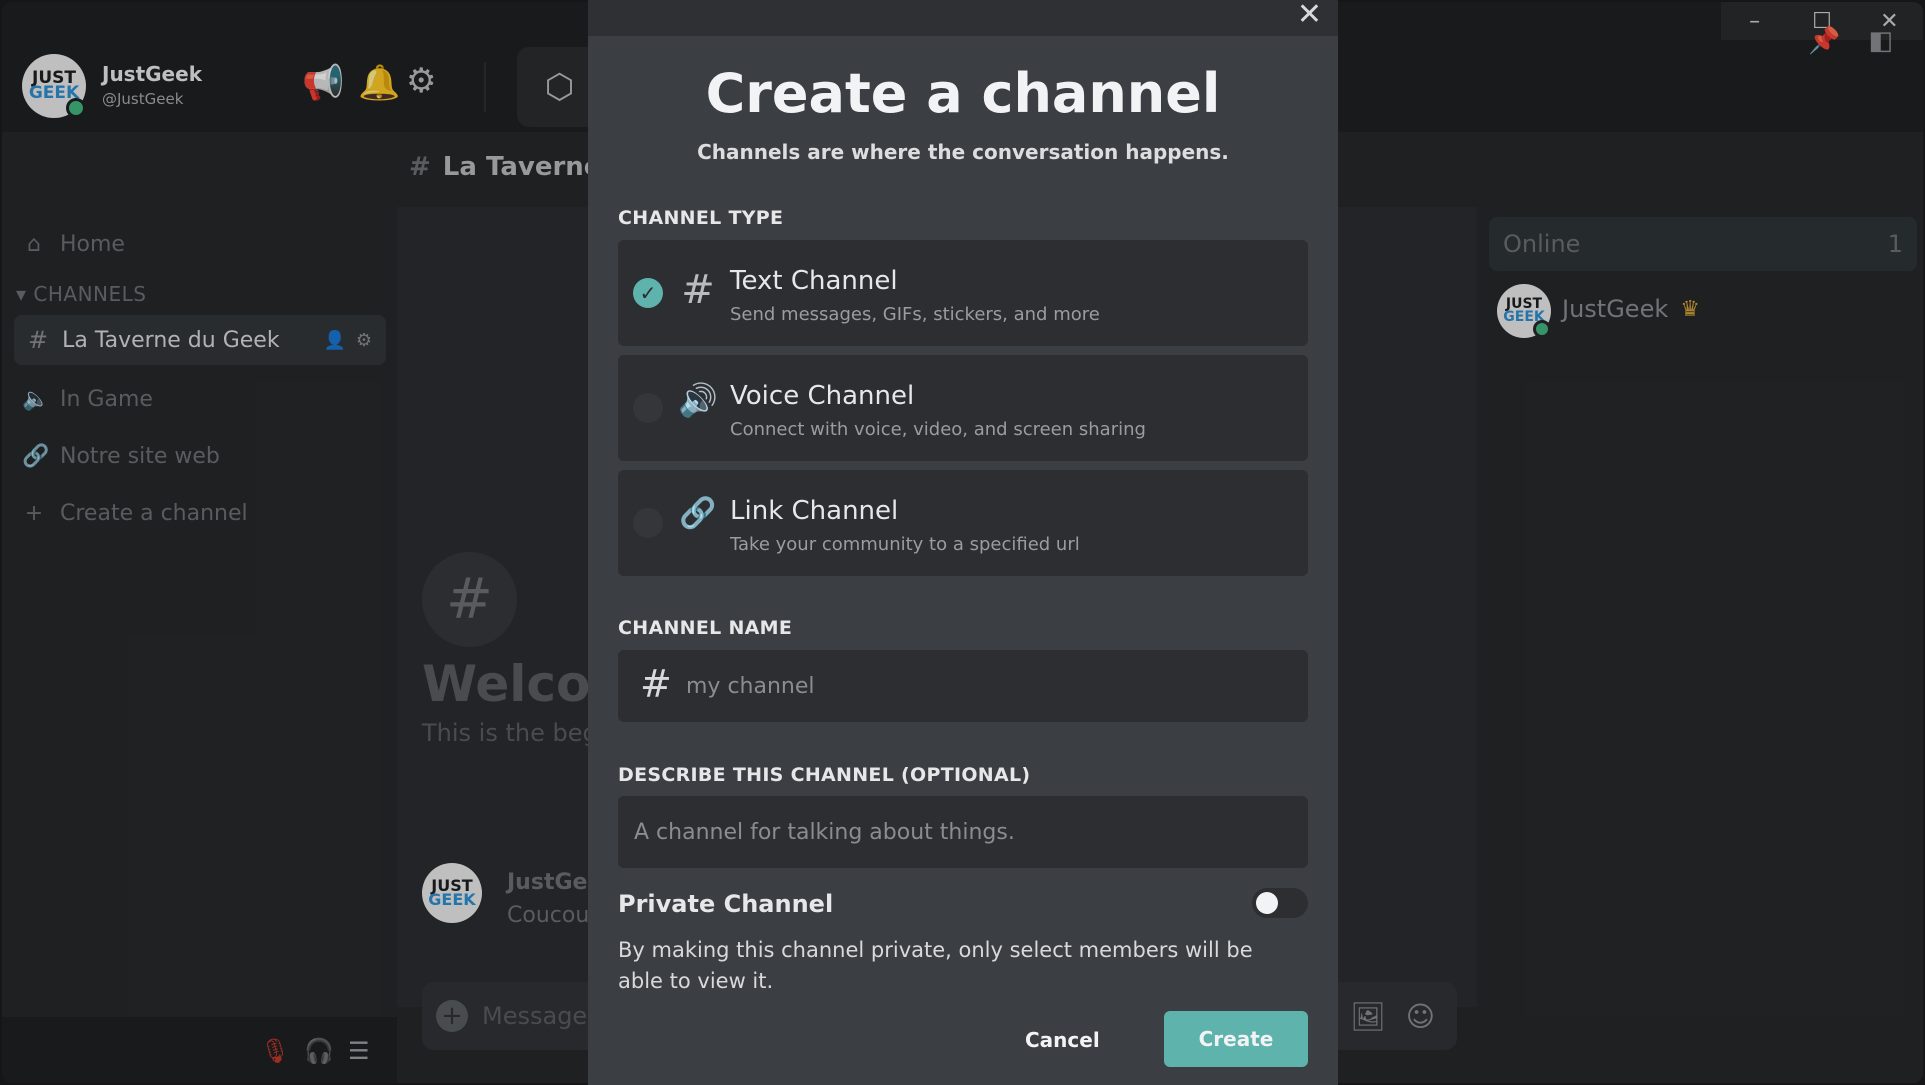 This screenshot has height=1085, width=1925. Describe the element at coordinates (963, 18) in the screenshot. I see `modal-top-strip` at that location.